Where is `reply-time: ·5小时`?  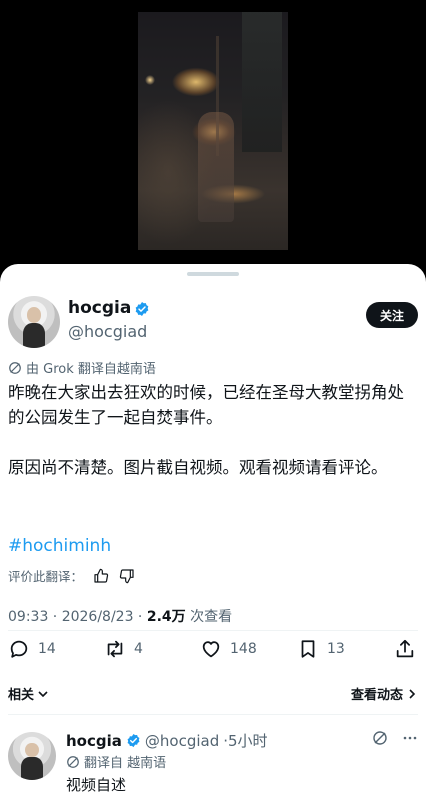
reply-time: ·5小时 is located at coordinates (245, 741).